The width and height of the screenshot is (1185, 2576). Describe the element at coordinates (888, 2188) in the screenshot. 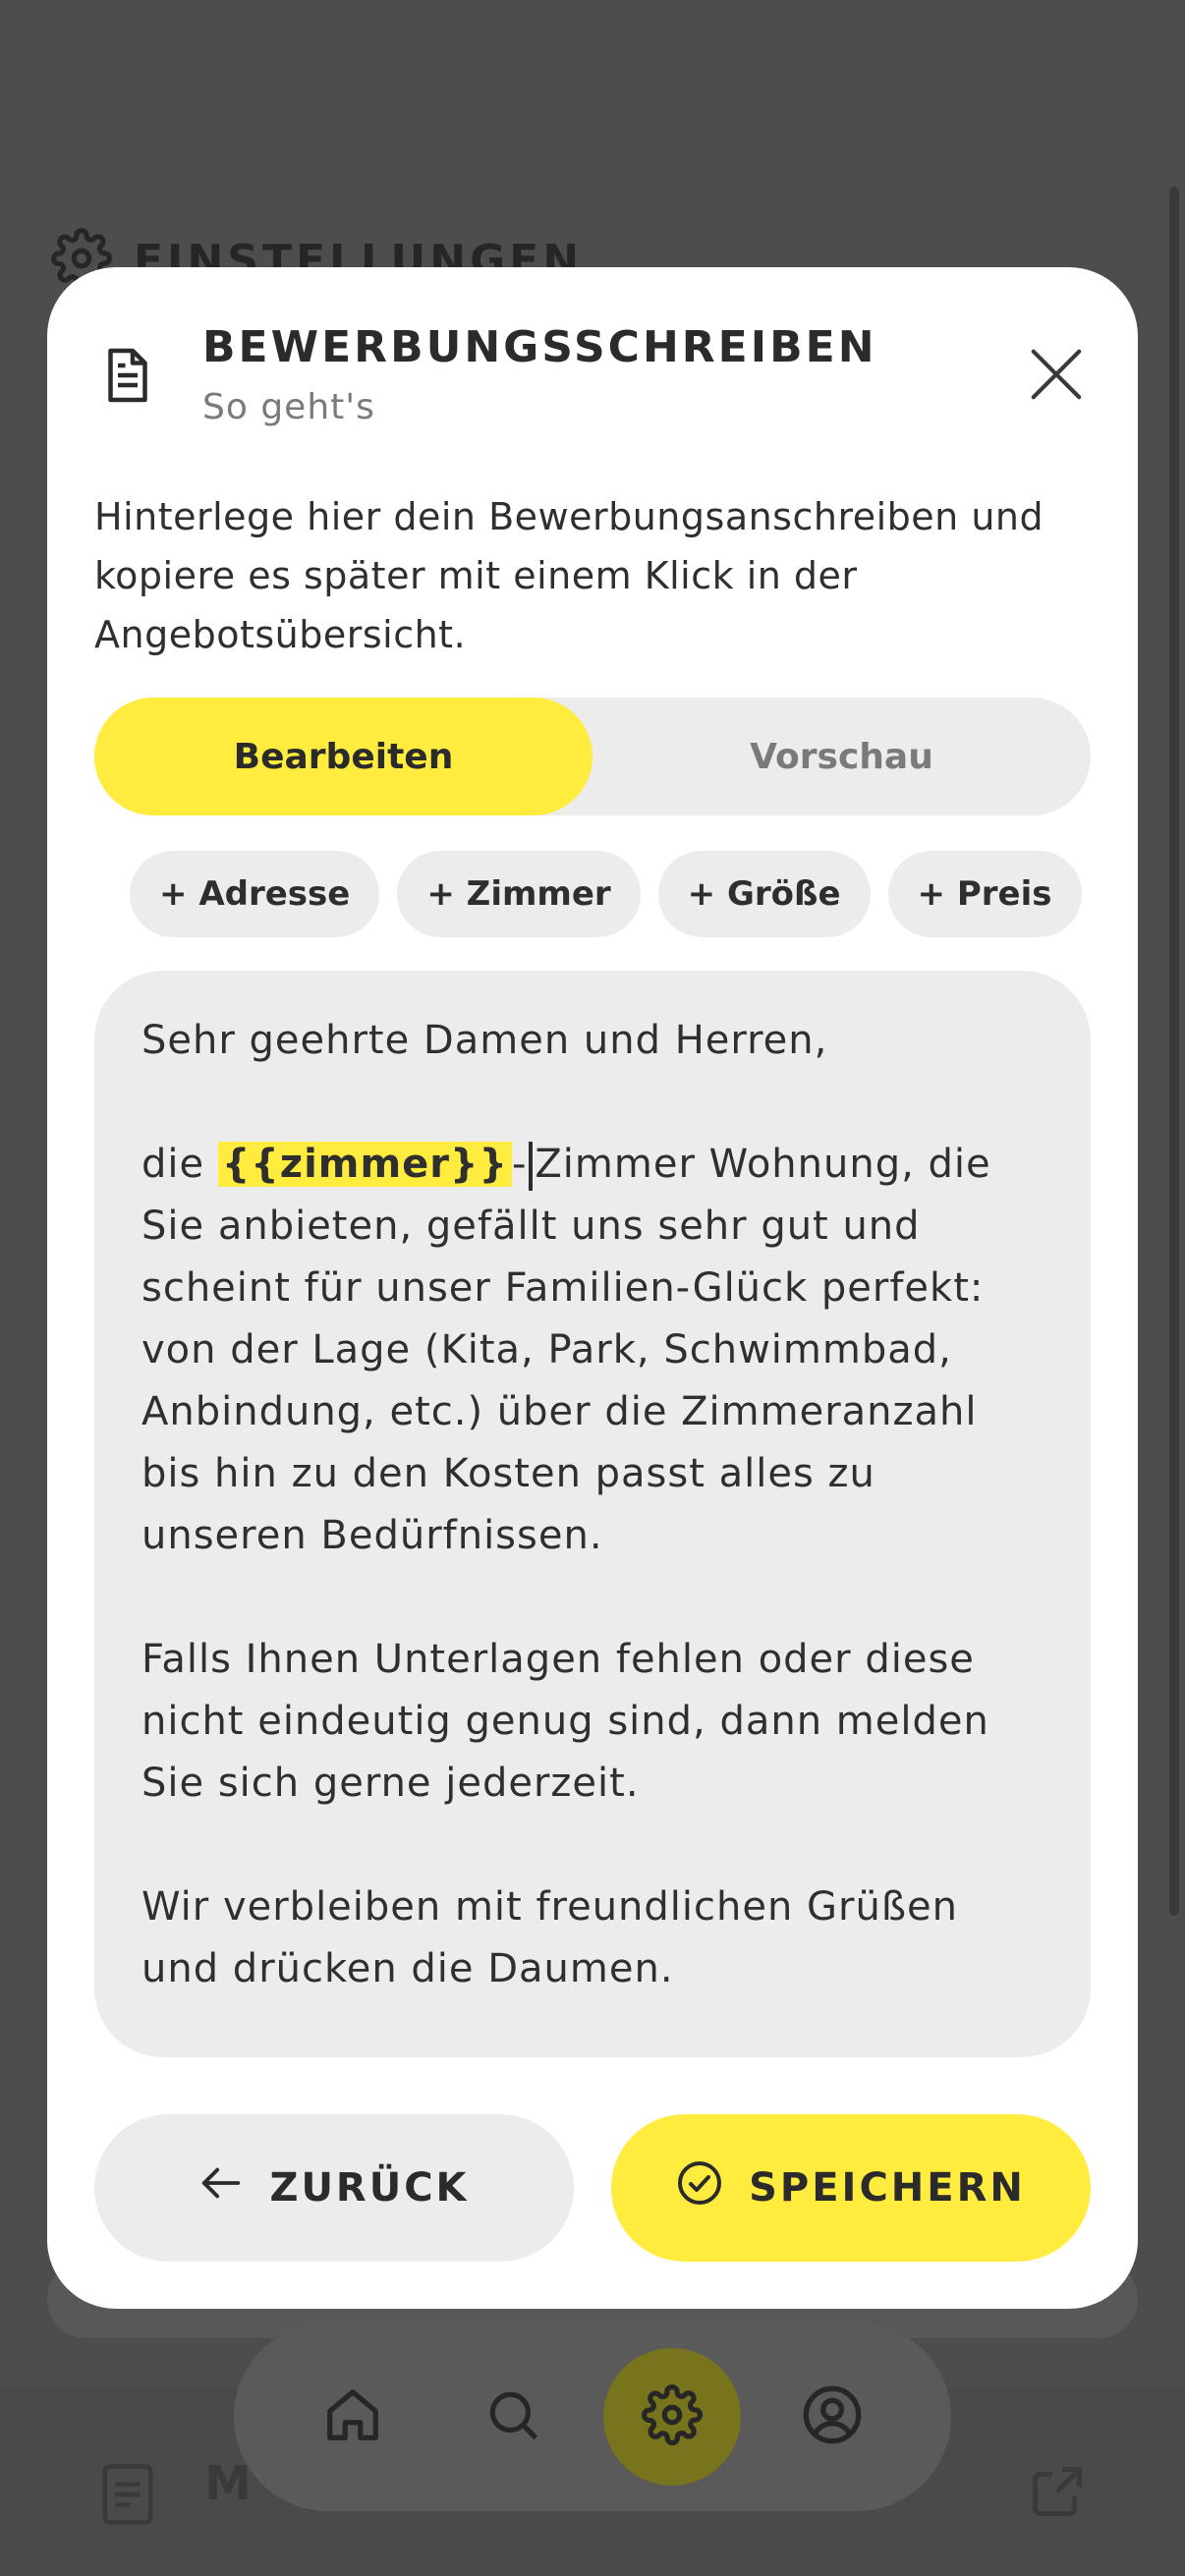

I see `save-button-label: SPEICHERN` at that location.